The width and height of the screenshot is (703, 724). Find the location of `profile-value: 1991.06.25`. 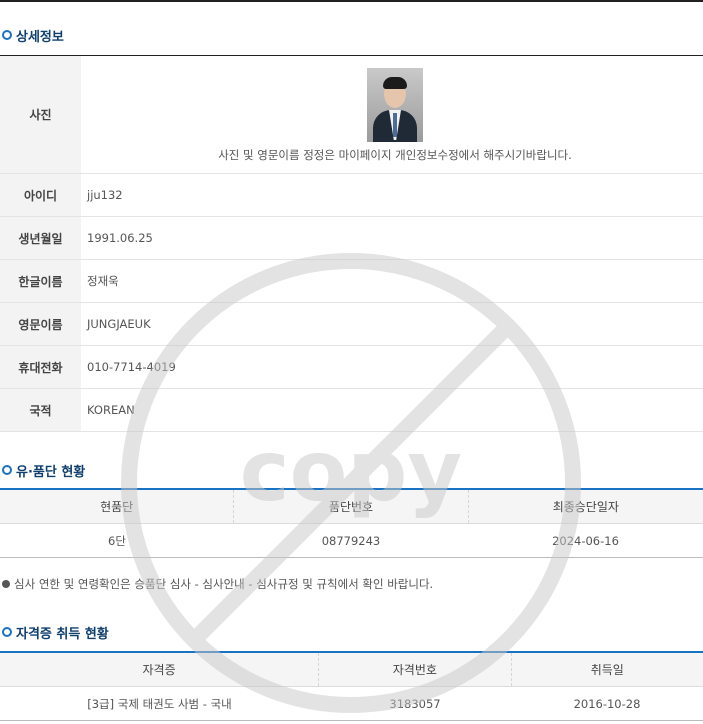

profile-value: 1991.06.25 is located at coordinates (120, 238).